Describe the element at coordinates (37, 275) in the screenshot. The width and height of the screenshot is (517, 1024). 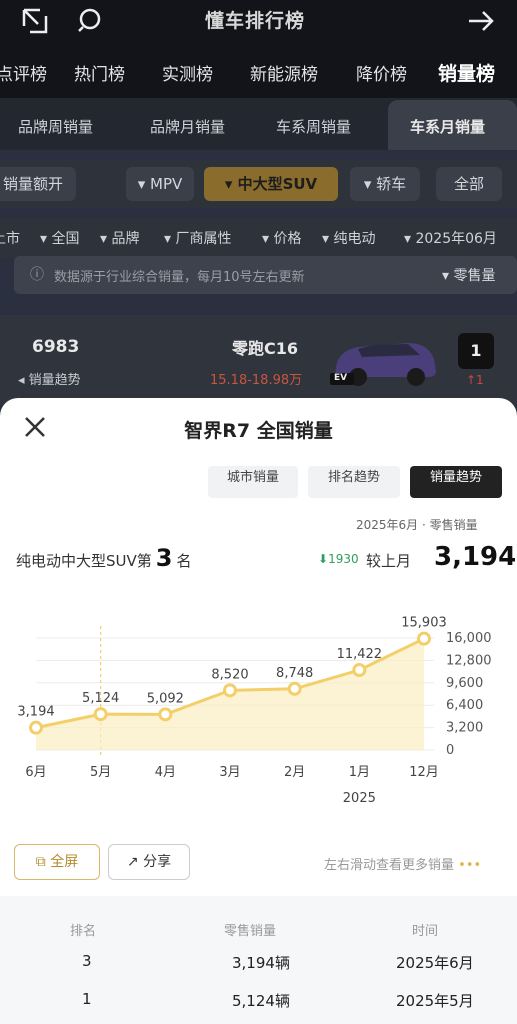
I see `info-icon: ⓘ` at that location.